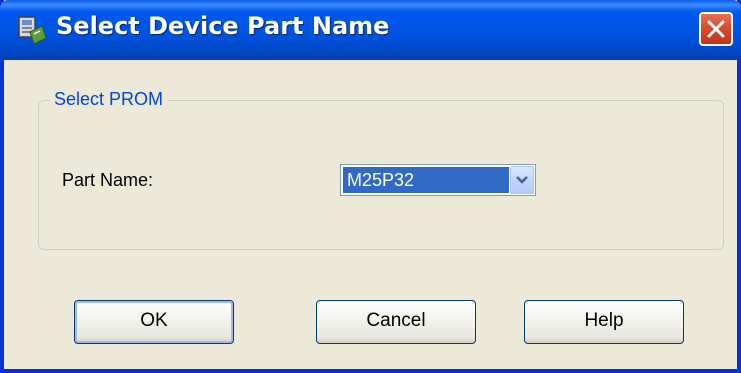 The width and height of the screenshot is (741, 373). I want to click on close-icon, so click(716, 29).